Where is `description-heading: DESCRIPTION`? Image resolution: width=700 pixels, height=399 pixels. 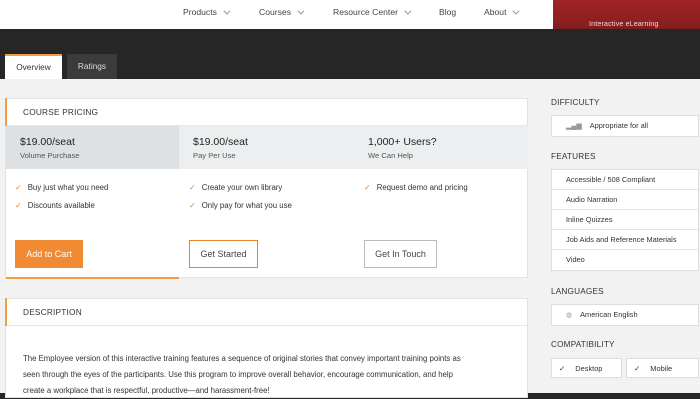 description-heading: DESCRIPTION is located at coordinates (52, 312).